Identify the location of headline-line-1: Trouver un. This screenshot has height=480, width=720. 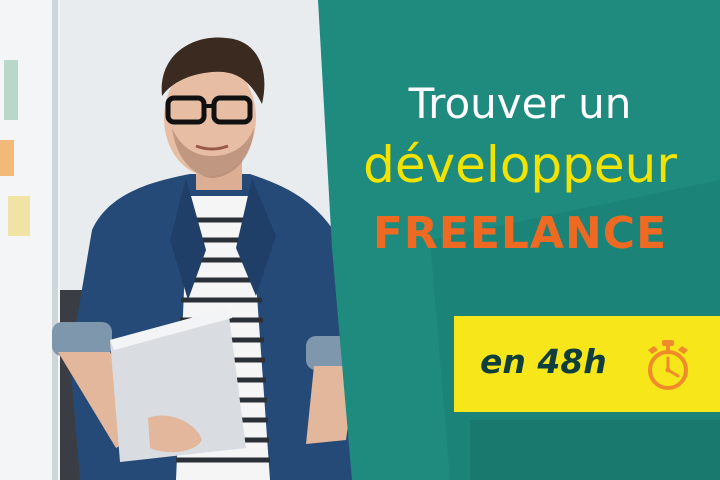
(520, 103).